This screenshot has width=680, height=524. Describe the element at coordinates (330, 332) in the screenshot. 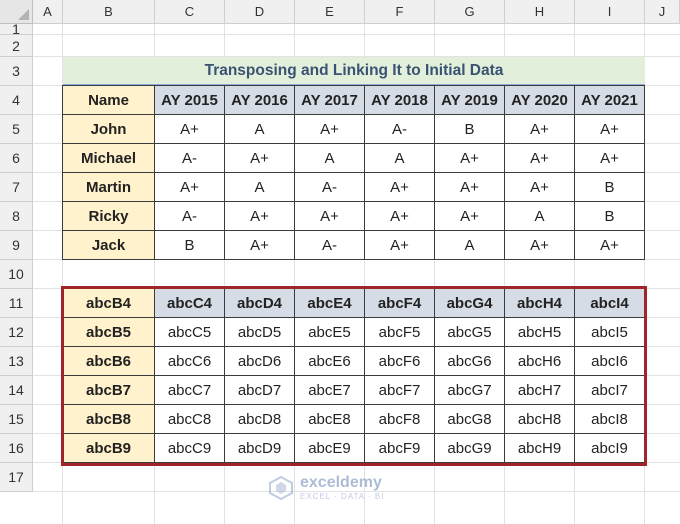

I see `data-cell: abcE5` at that location.